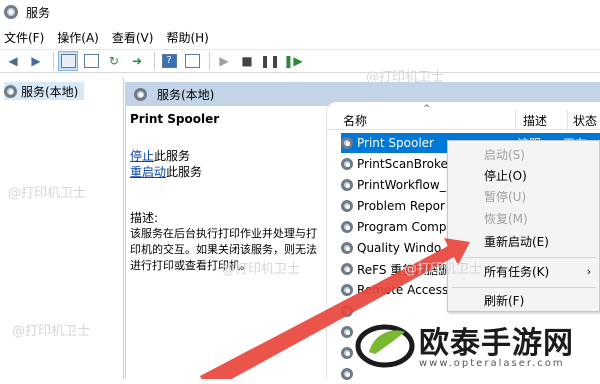 Image resolution: width=600 pixels, height=384 pixels. Describe the element at coordinates (492, 363) in the screenshot. I see `logo-url: www.opteralaser.com` at that location.